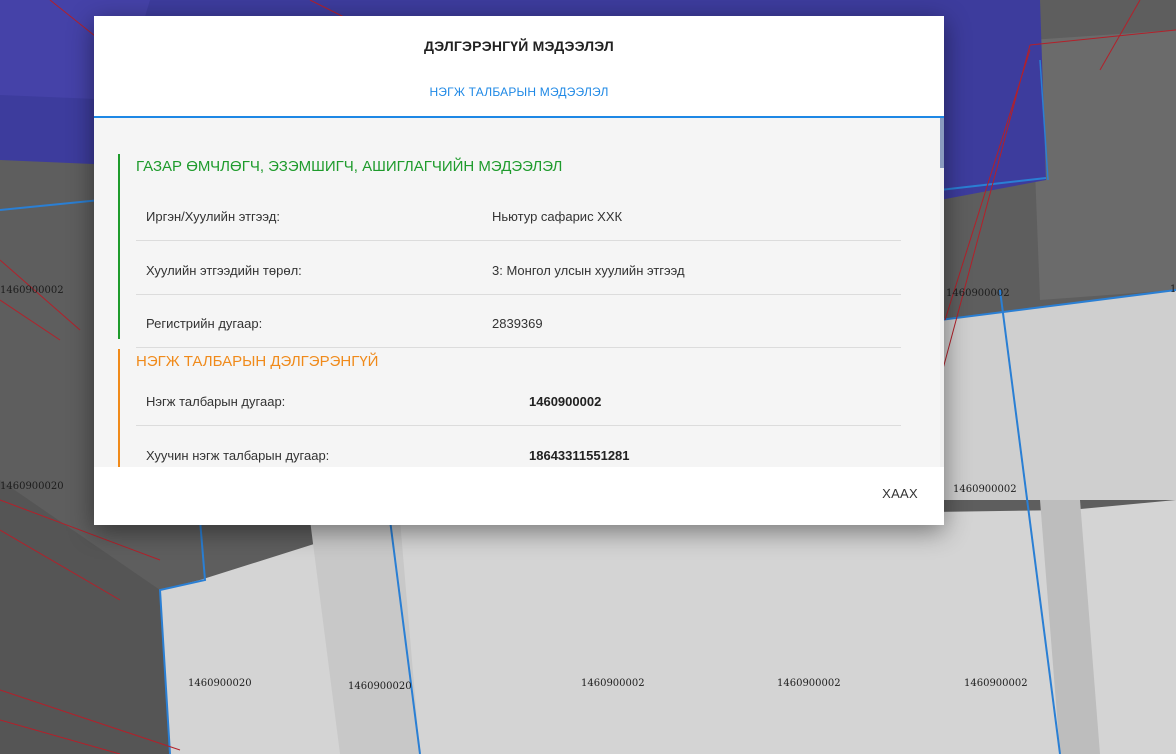  What do you see at coordinates (588, 270) in the screenshot?
I see `row-value: 3: Монгол улсын хуулийн этгээд` at bounding box center [588, 270].